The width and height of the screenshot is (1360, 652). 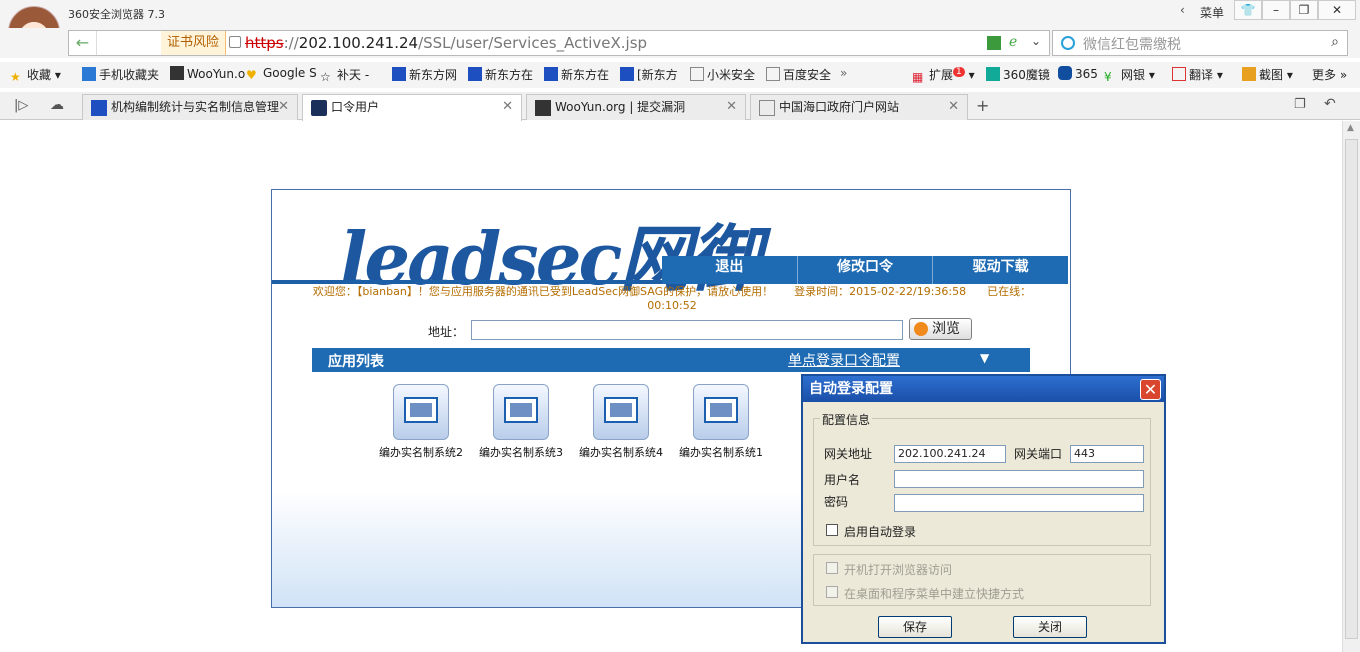 I want to click on toolbar-bank: ¥ 网银 ▾, so click(x=1129, y=75).